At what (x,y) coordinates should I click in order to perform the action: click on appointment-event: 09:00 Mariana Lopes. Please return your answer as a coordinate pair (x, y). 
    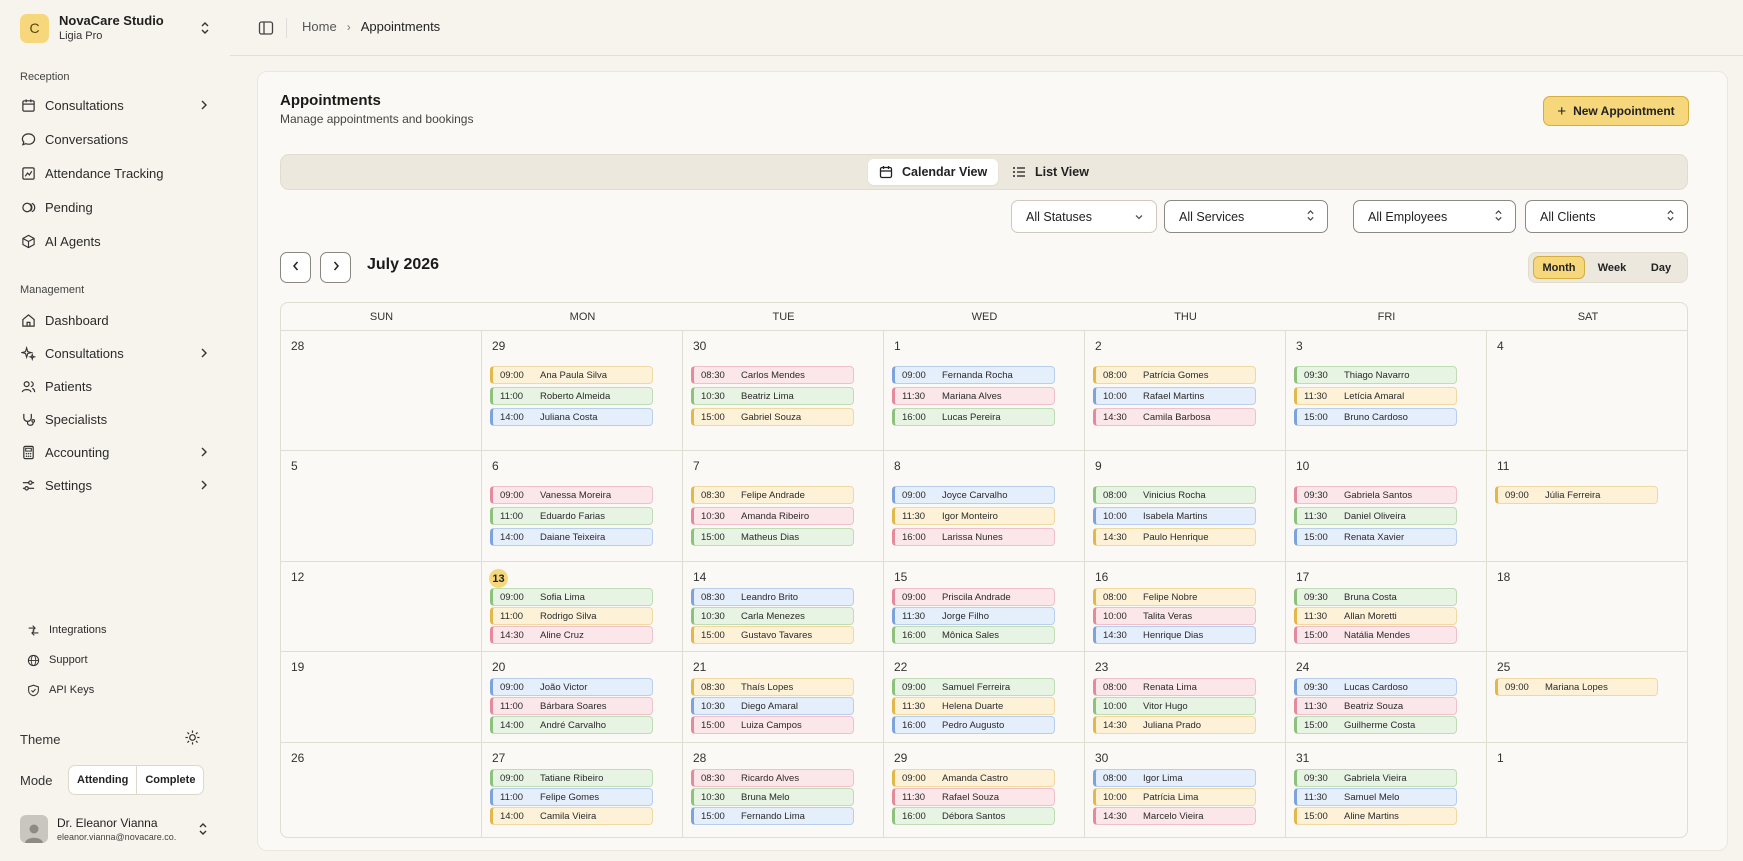
    Looking at the image, I should click on (1576, 687).